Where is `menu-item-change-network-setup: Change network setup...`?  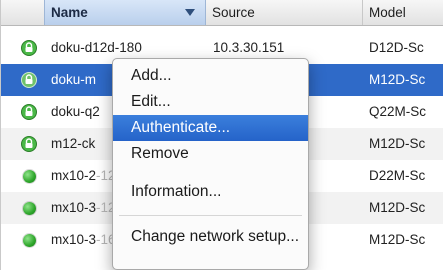 menu-item-change-network-setup: Change network setup... is located at coordinates (210, 237).